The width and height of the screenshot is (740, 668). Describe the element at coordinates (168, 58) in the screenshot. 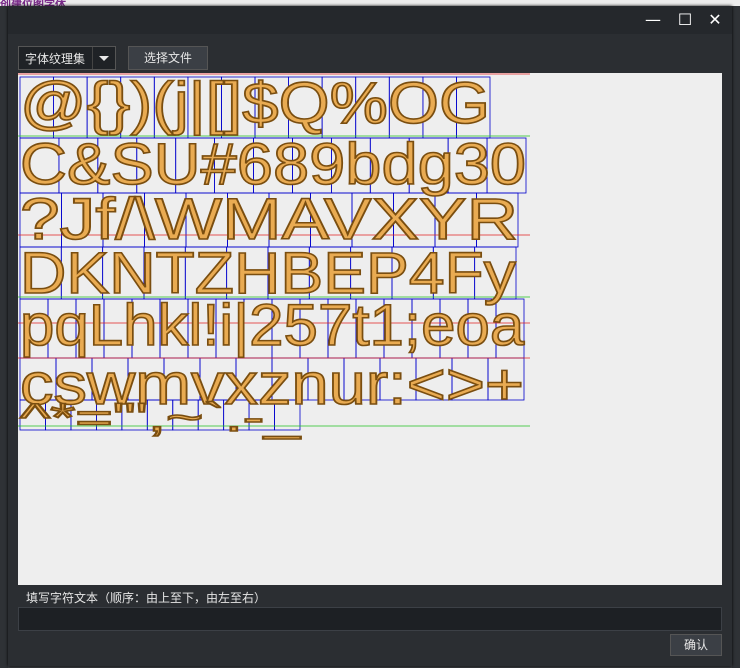

I see `choose-file-button: 选择文件` at that location.